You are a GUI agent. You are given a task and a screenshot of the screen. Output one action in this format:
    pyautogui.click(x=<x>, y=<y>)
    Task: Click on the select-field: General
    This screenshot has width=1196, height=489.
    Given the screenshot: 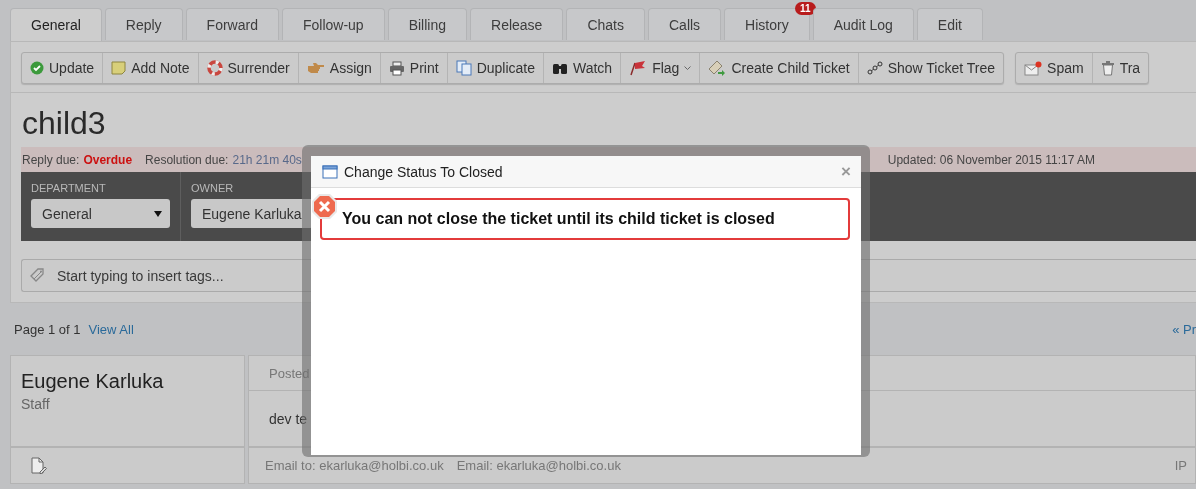 What is the action you would take?
    pyautogui.click(x=100, y=213)
    